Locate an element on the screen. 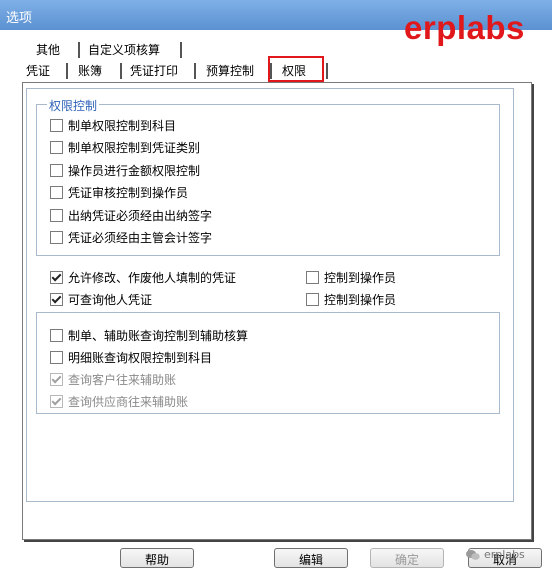 The height and width of the screenshot is (576, 552). window-title: 选项 is located at coordinates (19, 18).